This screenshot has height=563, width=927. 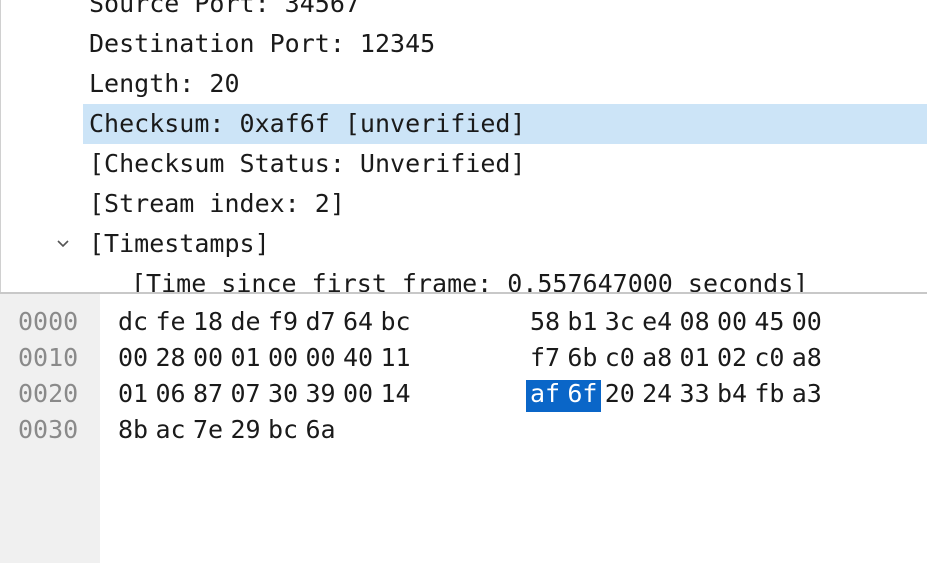 What do you see at coordinates (208, 394) in the screenshot?
I see `hex-byte: 87` at bounding box center [208, 394].